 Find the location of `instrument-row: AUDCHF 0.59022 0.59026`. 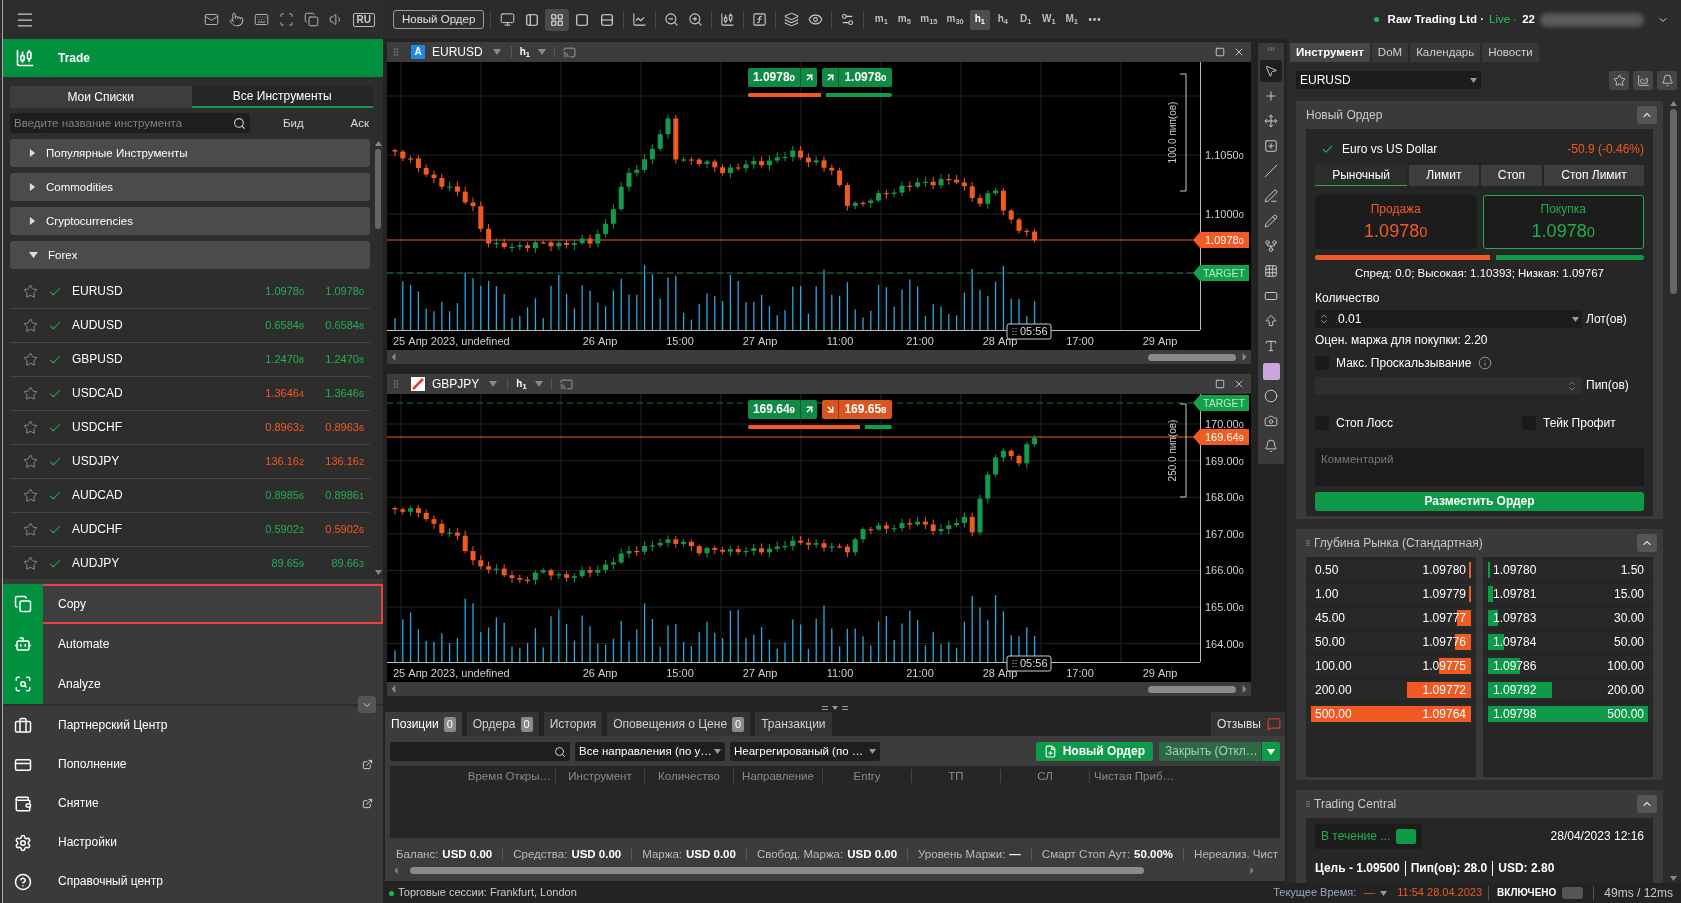

instrument-row: AUDCHF 0.59022 0.59026 is located at coordinates (190, 530).